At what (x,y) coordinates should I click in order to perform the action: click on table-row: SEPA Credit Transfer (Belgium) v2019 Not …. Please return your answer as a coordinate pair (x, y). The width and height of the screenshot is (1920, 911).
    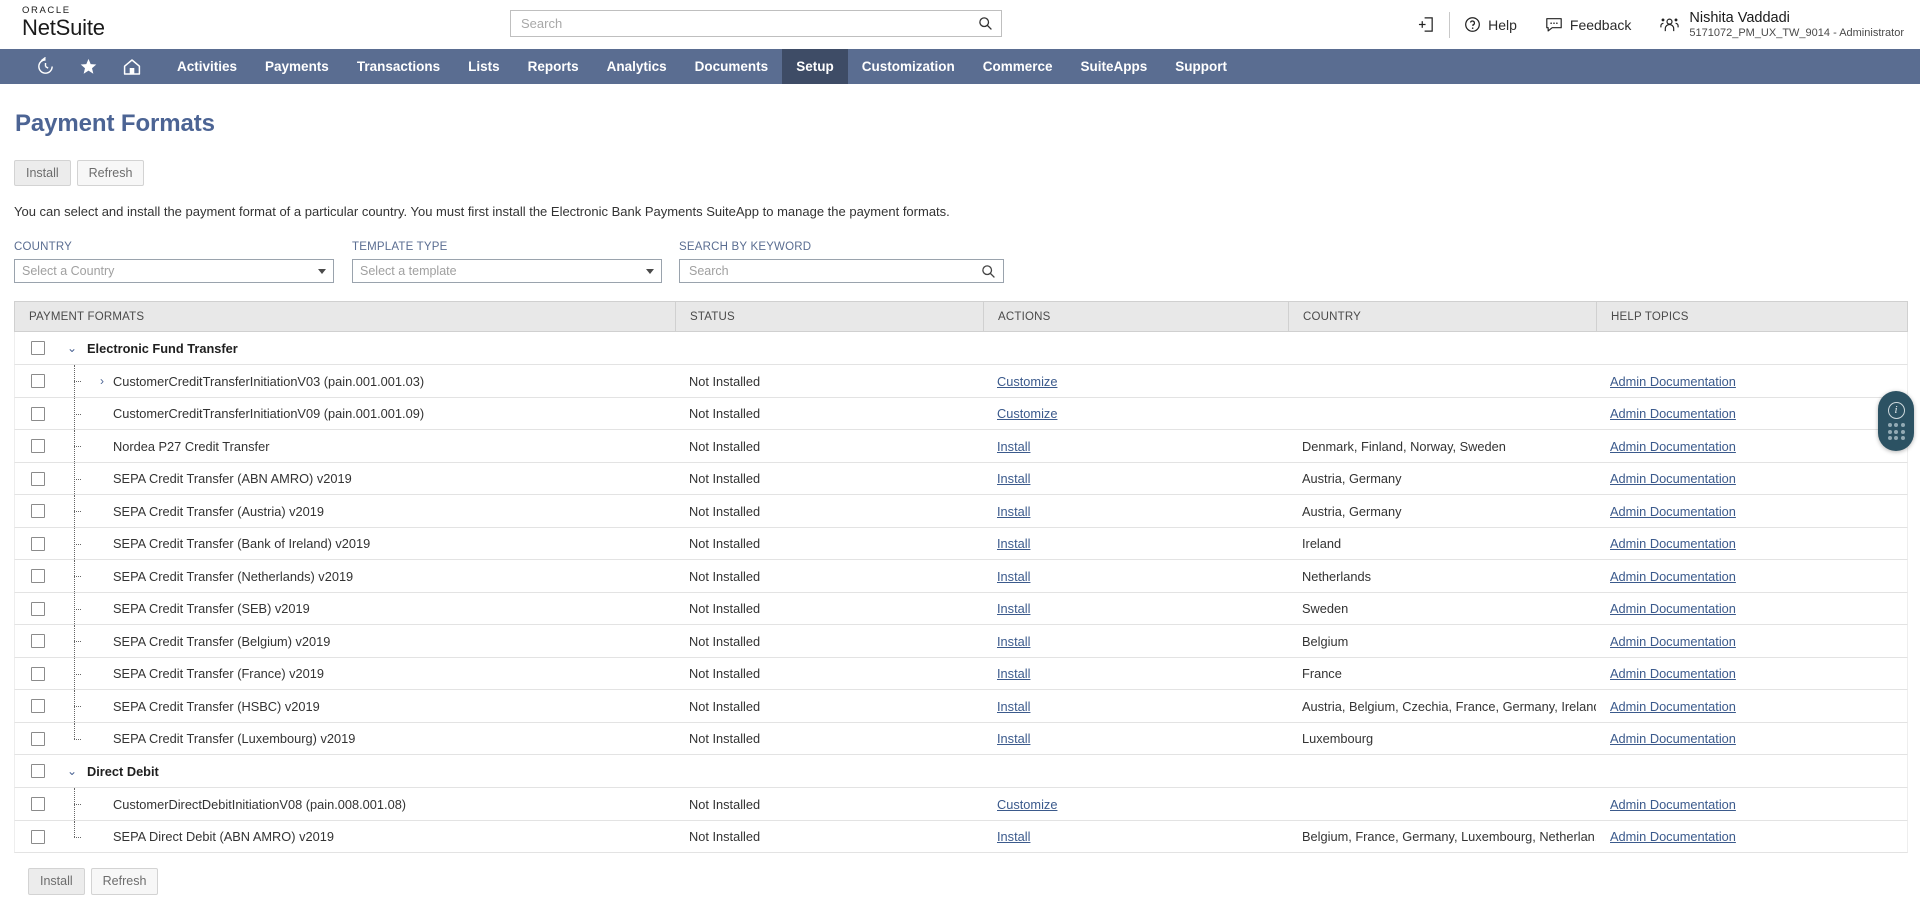
    Looking at the image, I should click on (961, 641).